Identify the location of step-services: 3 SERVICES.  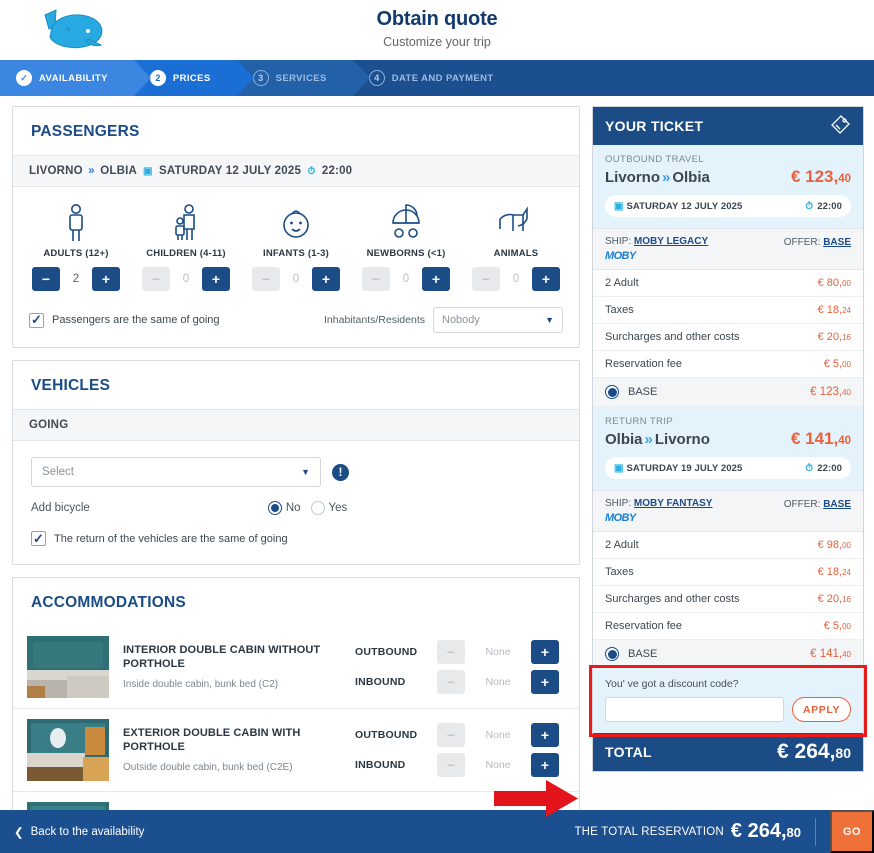
(303, 78).